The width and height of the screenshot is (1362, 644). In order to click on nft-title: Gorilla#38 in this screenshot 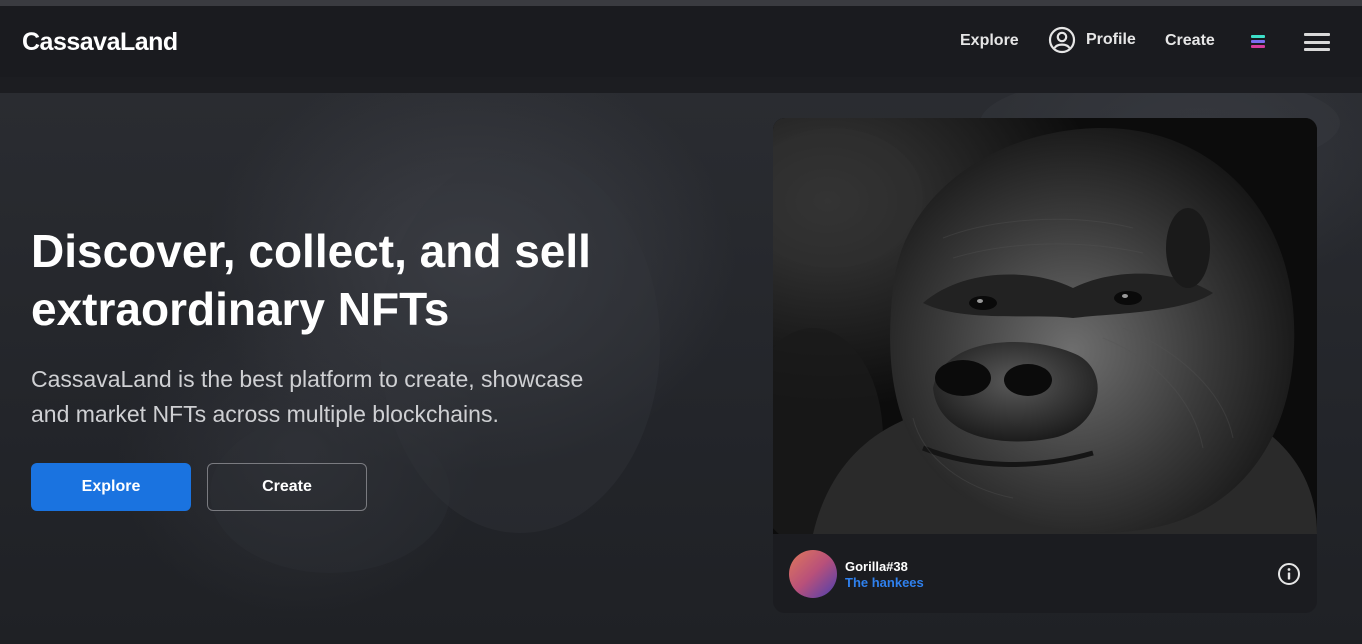, I will do `click(876, 566)`.